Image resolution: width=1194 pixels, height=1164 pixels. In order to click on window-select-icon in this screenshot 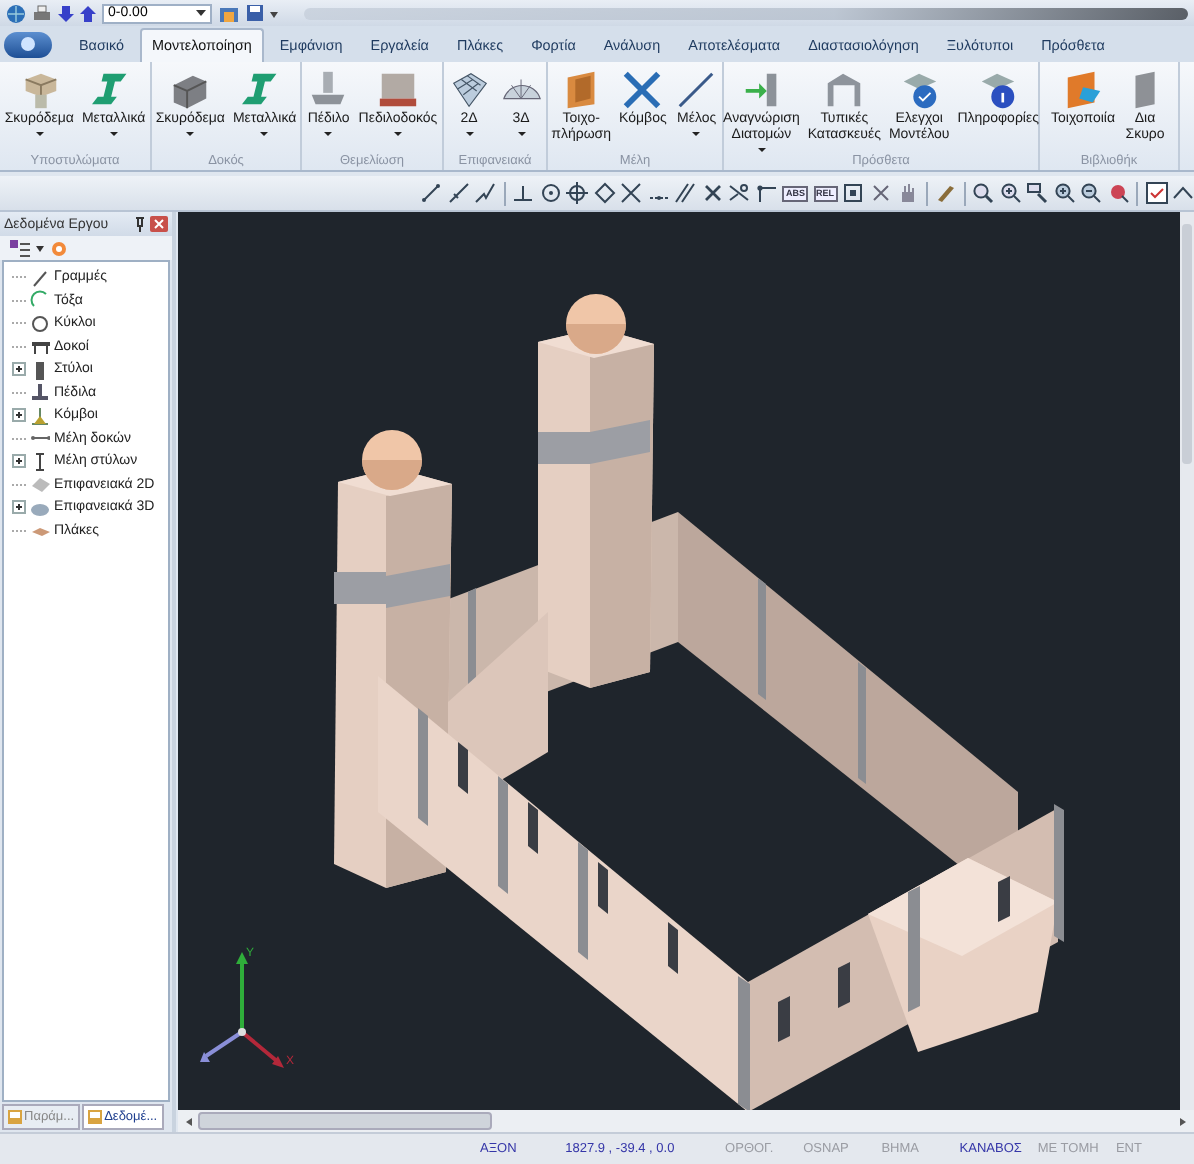, I will do `click(853, 193)`.